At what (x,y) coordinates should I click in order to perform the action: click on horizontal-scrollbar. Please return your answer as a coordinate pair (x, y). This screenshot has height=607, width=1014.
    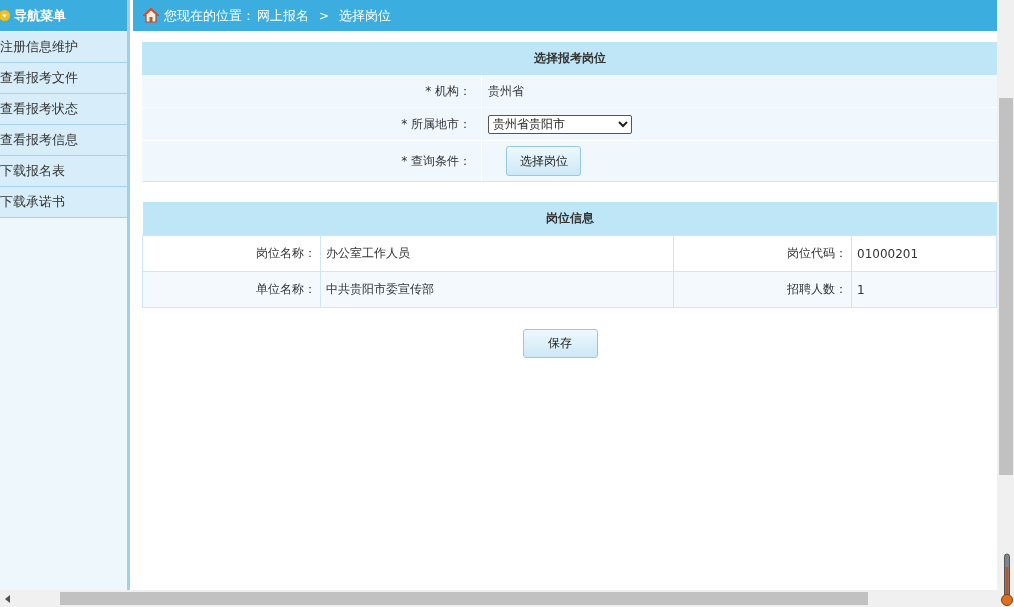
    Looking at the image, I should click on (507, 598).